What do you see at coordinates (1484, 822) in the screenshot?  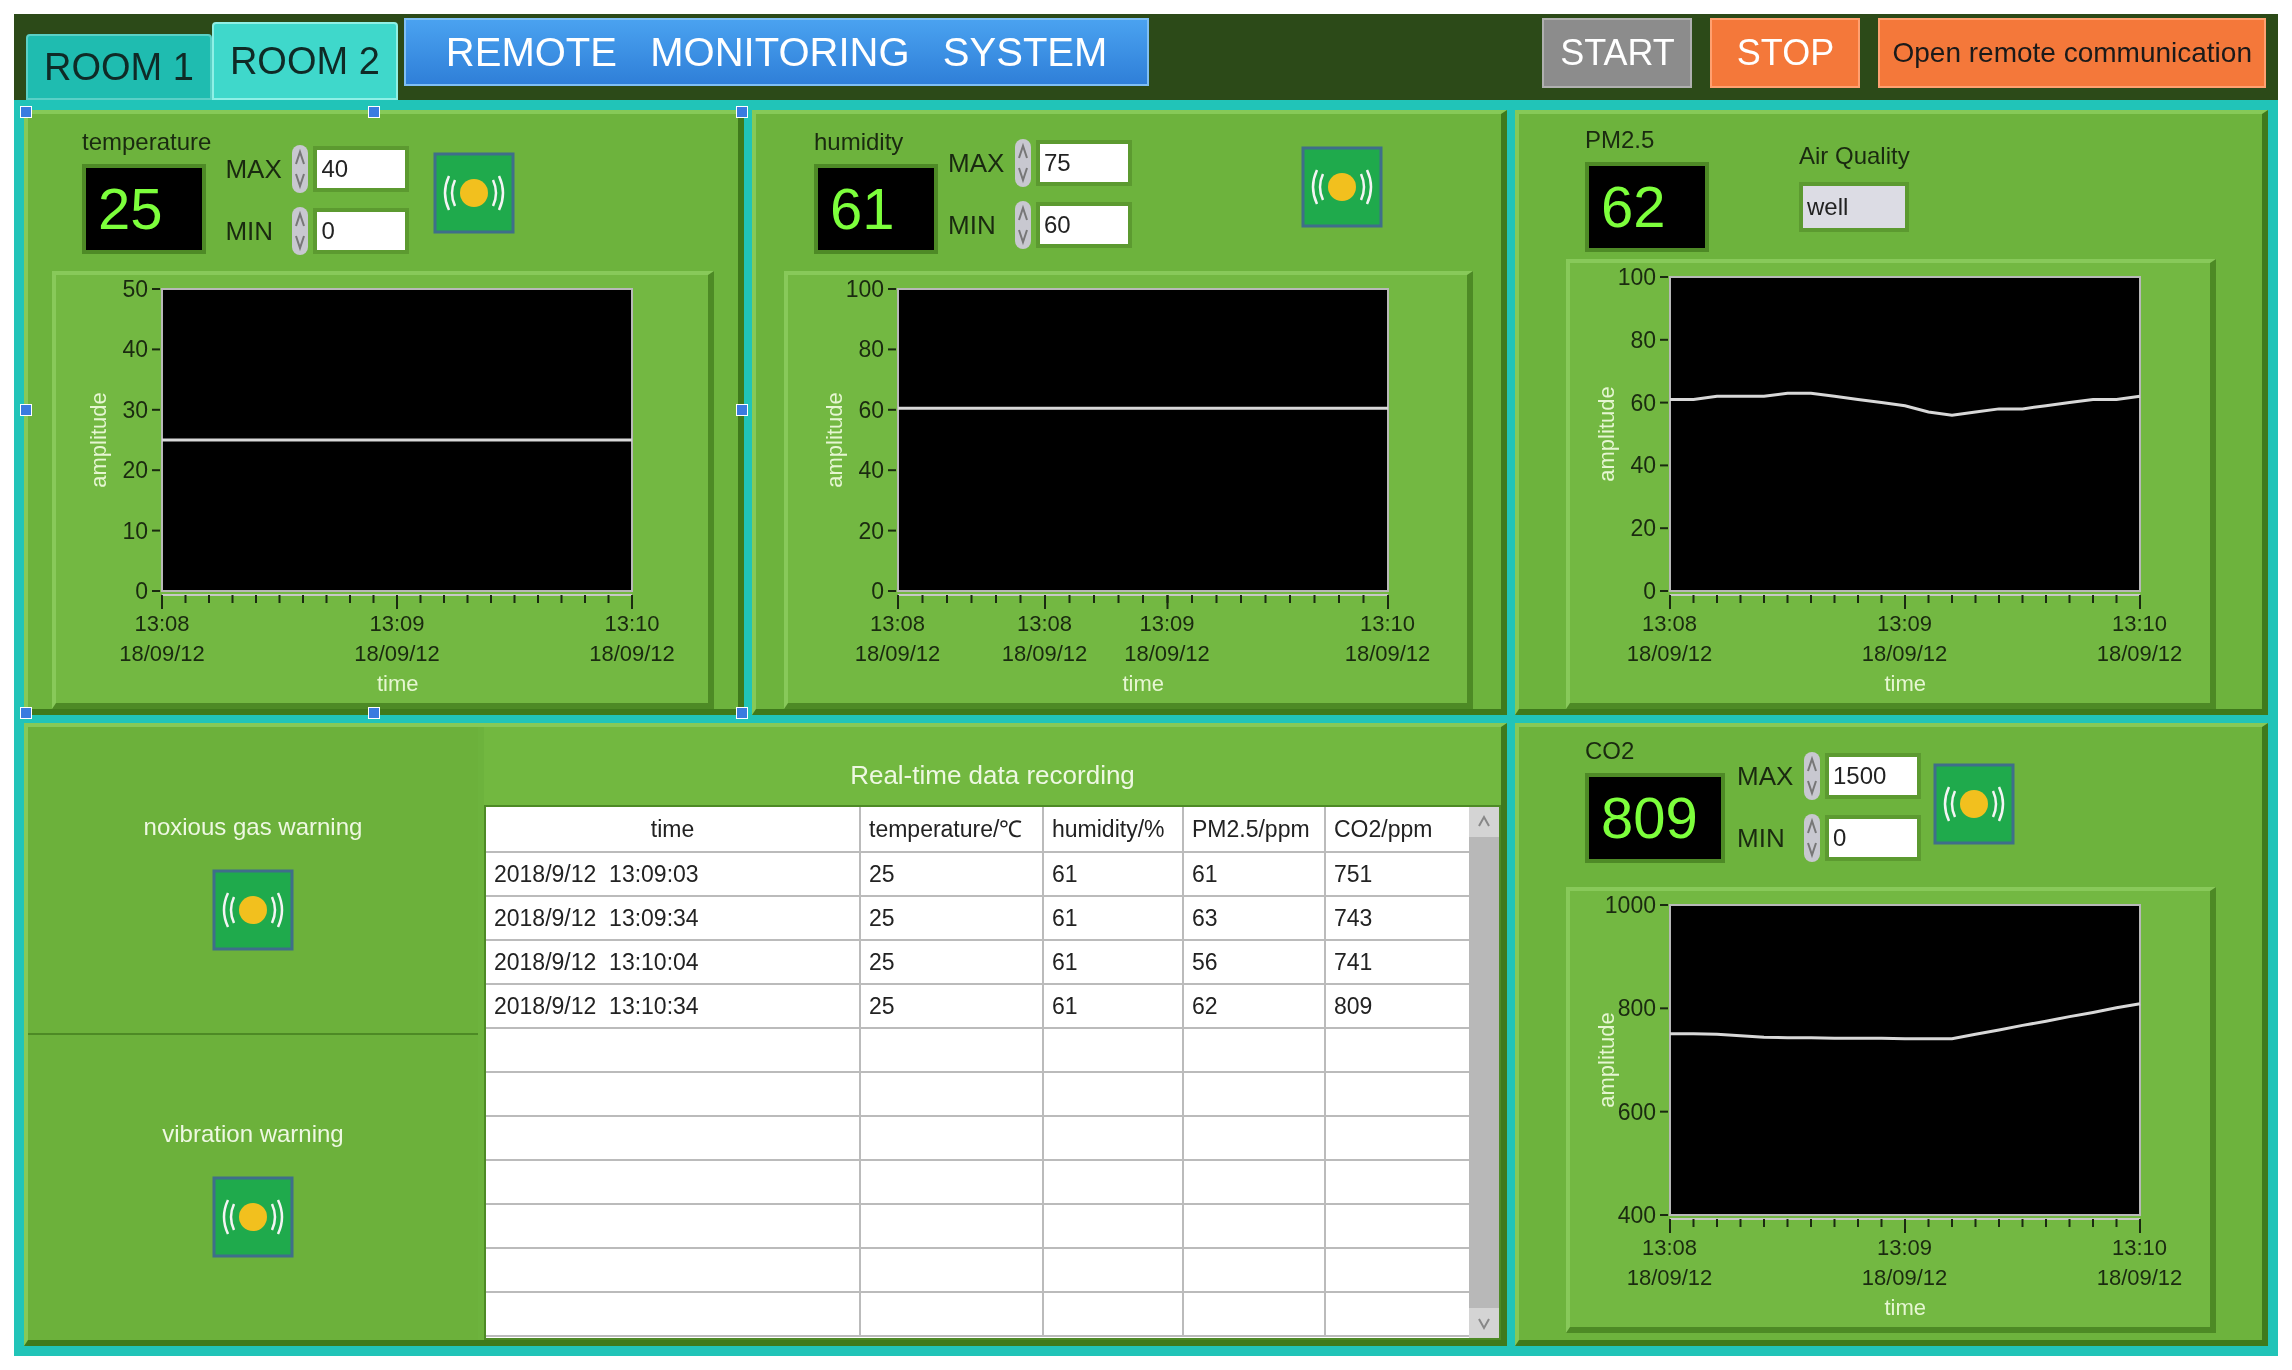 I see `scroll-up-icon` at bounding box center [1484, 822].